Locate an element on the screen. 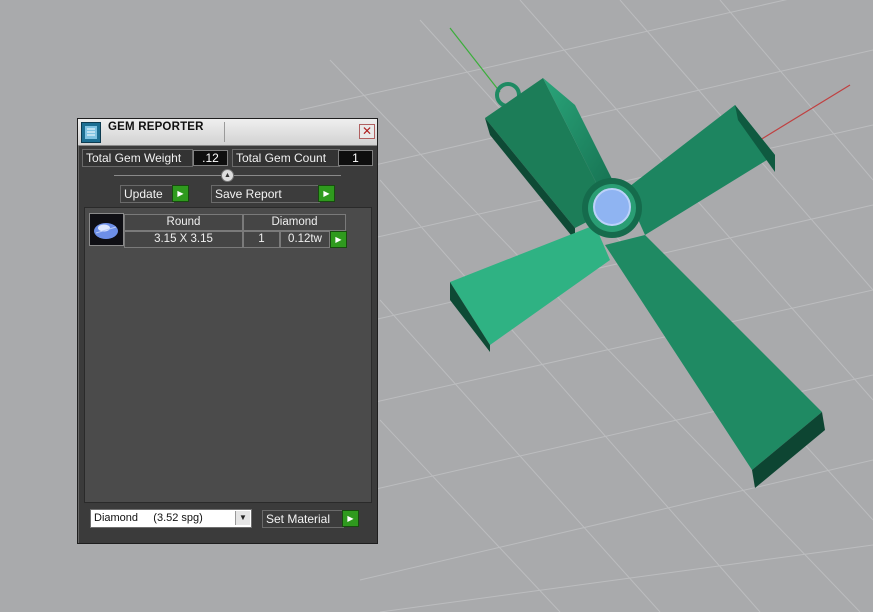  collapse-toggle-icon: ▲ is located at coordinates (227, 175).